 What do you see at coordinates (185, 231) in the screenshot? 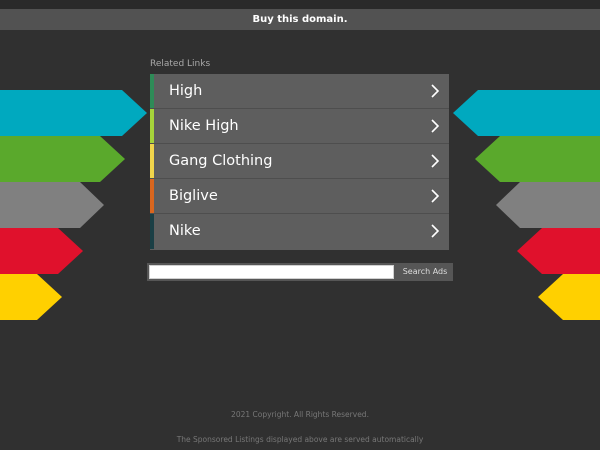
I see `related-link-label: Nike` at bounding box center [185, 231].